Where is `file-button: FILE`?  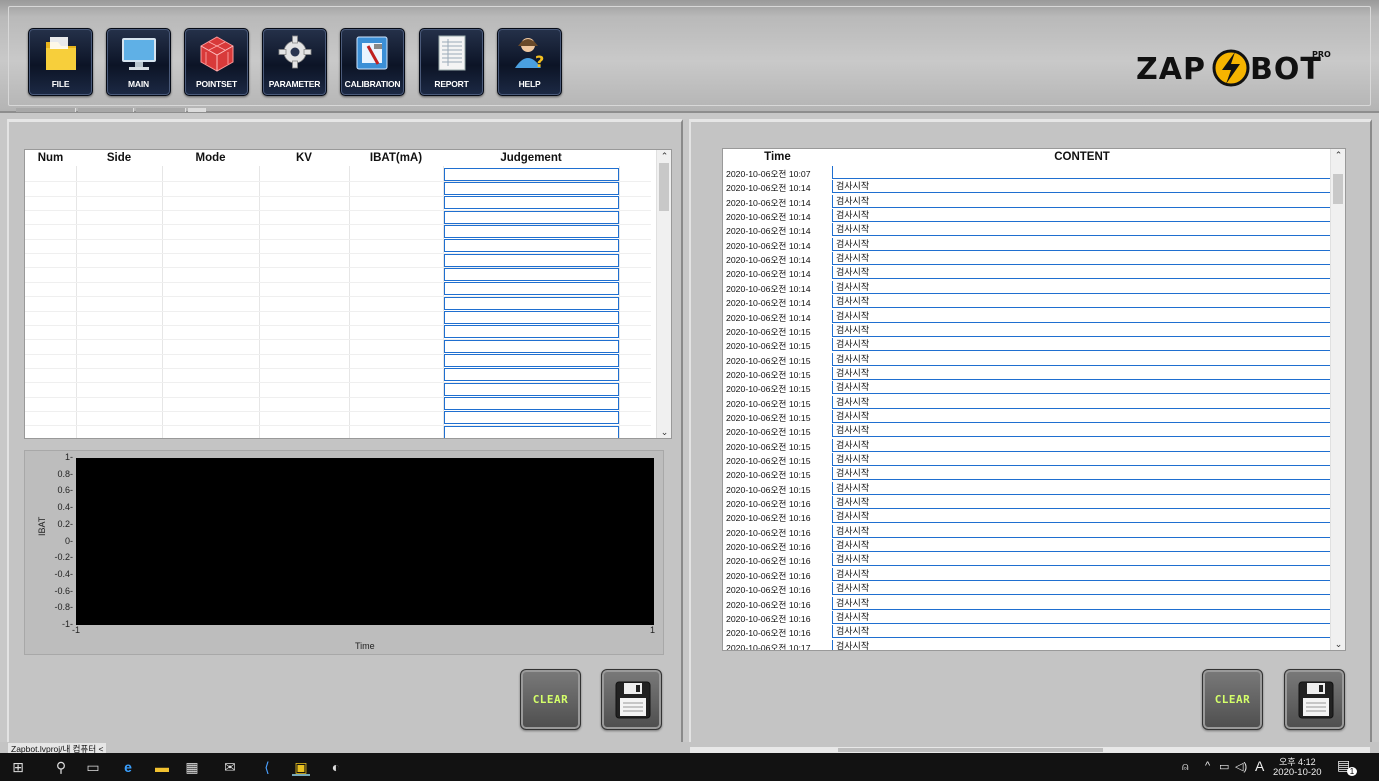 file-button: FILE is located at coordinates (60, 62).